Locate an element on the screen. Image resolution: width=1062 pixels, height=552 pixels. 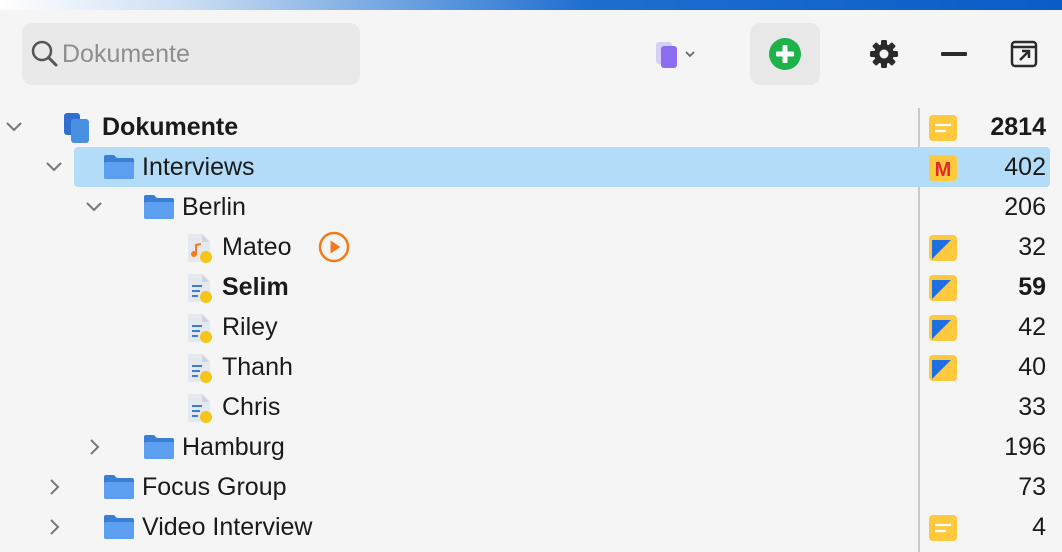
tree-row-mateo: Mateo 32 is located at coordinates (531, 247).